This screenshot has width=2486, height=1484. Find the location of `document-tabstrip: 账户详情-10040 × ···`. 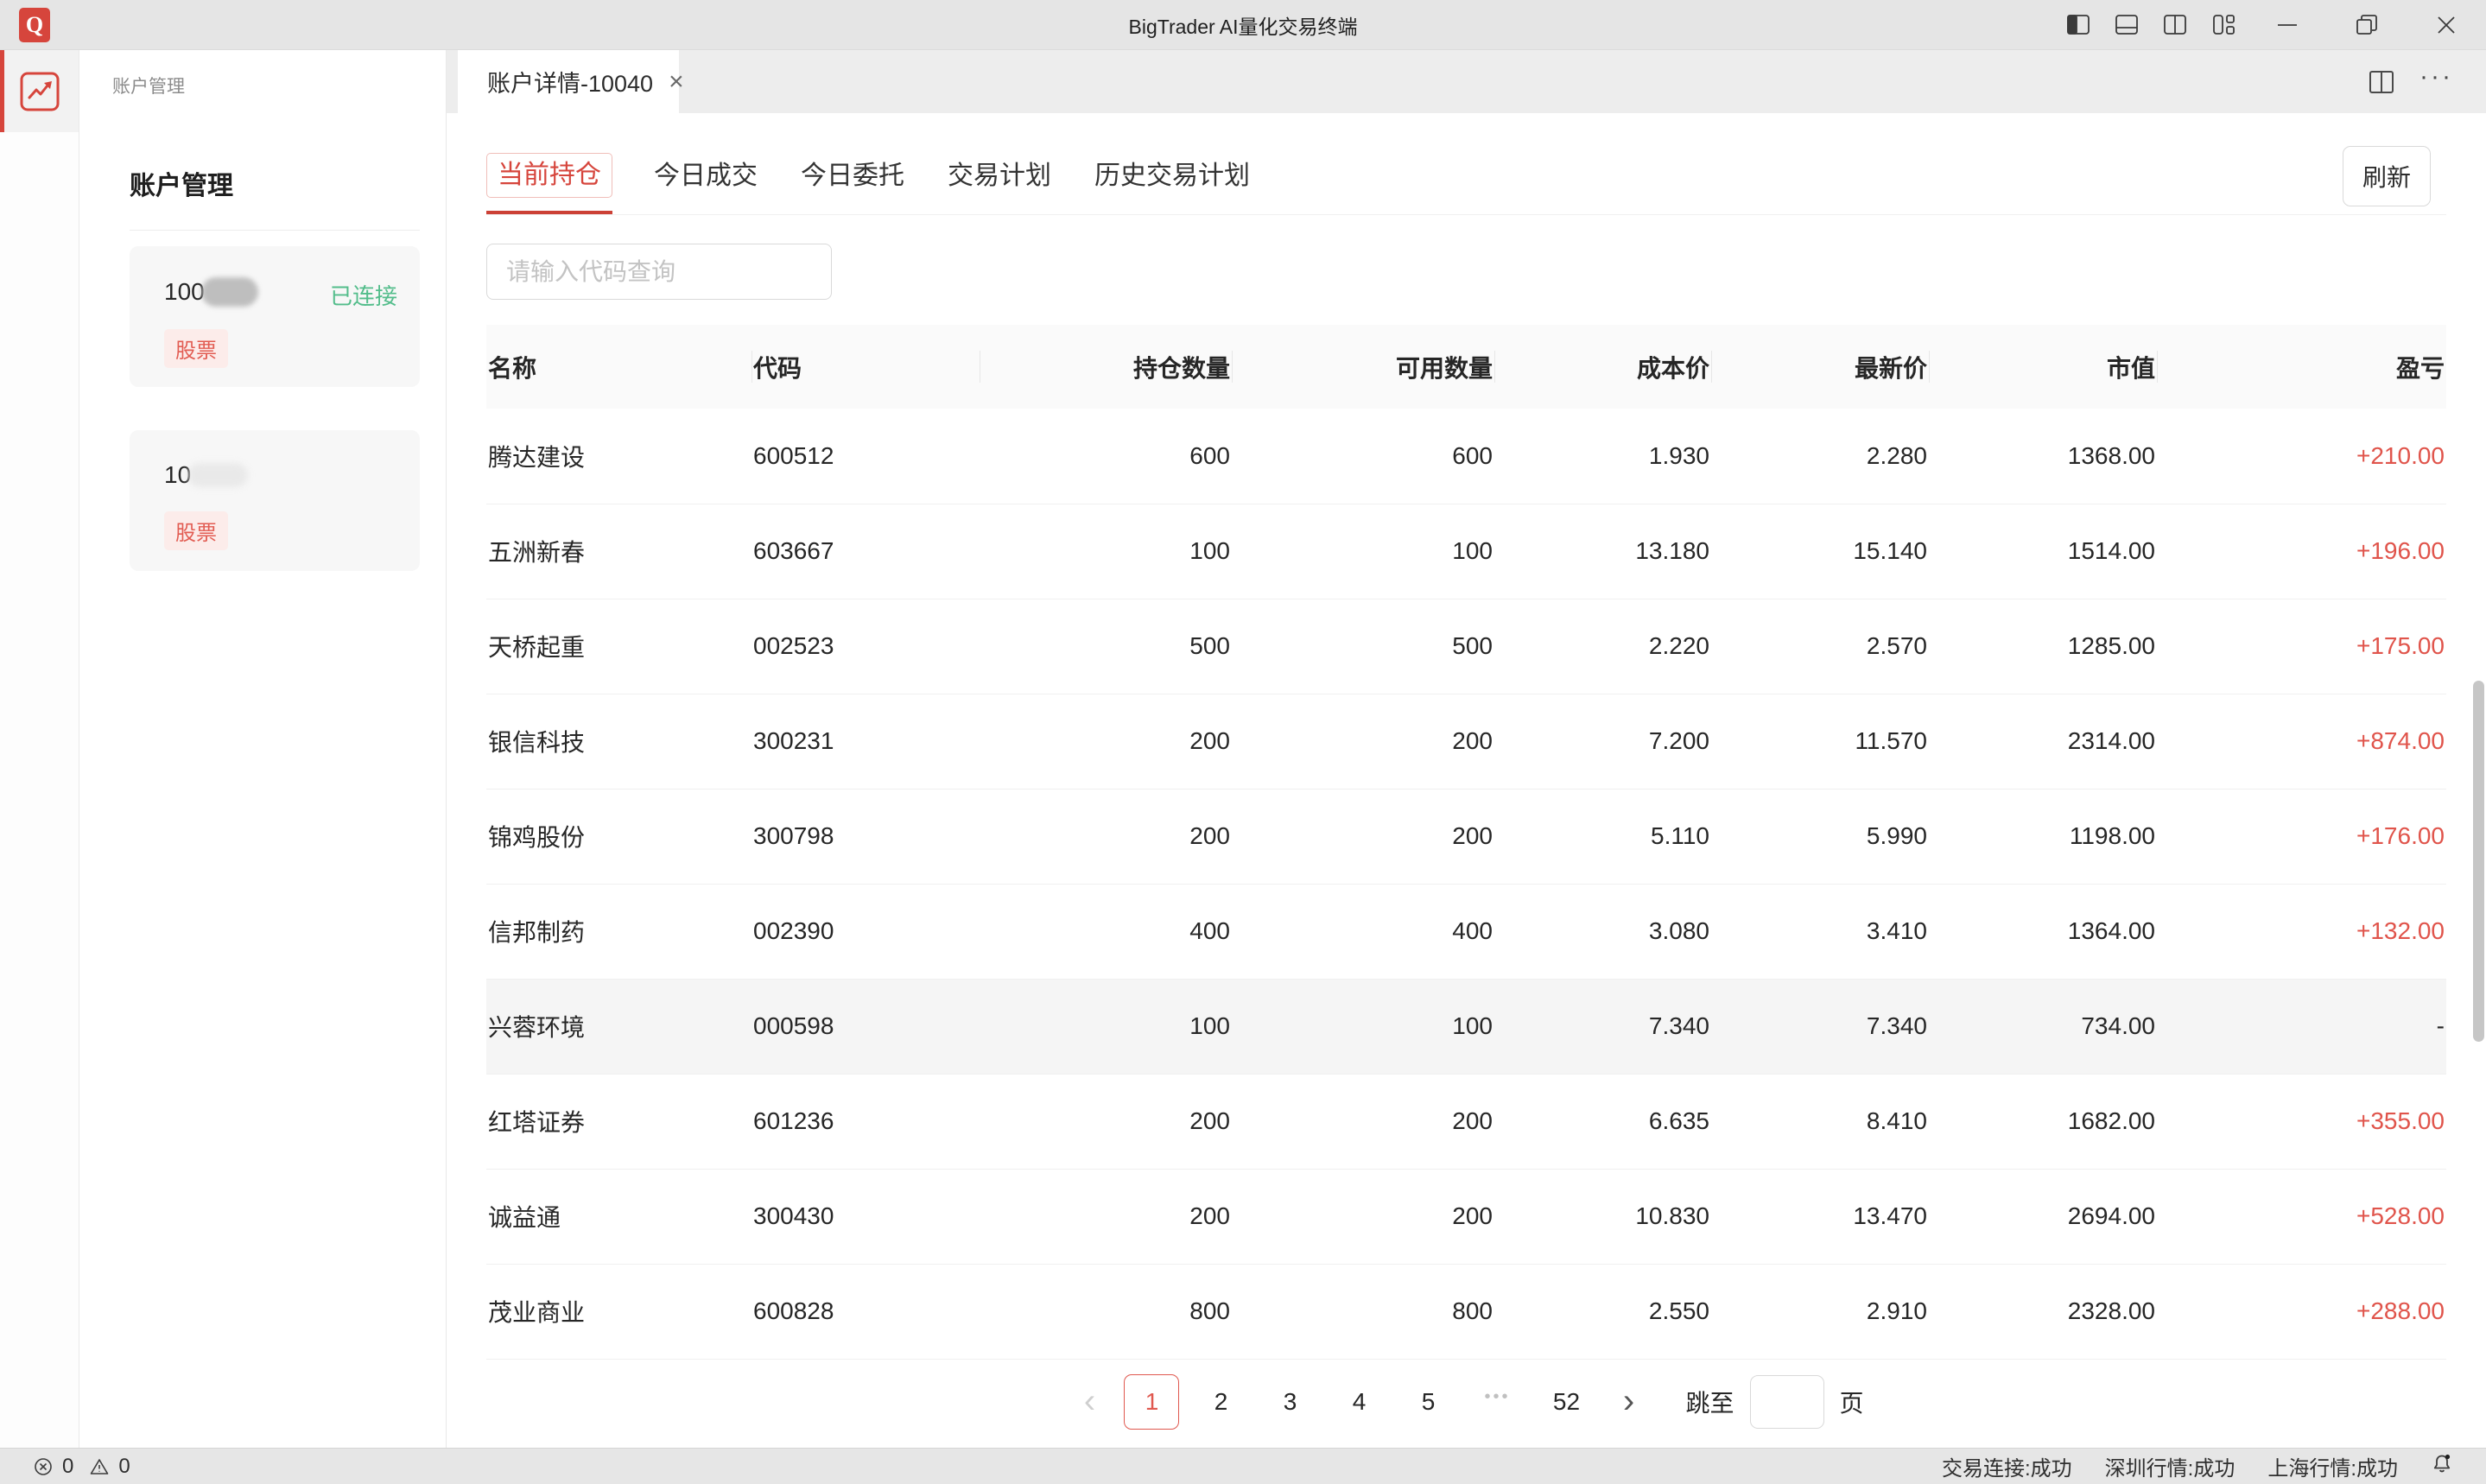

document-tabstrip: 账户详情-10040 × ··· is located at coordinates (1466, 81).